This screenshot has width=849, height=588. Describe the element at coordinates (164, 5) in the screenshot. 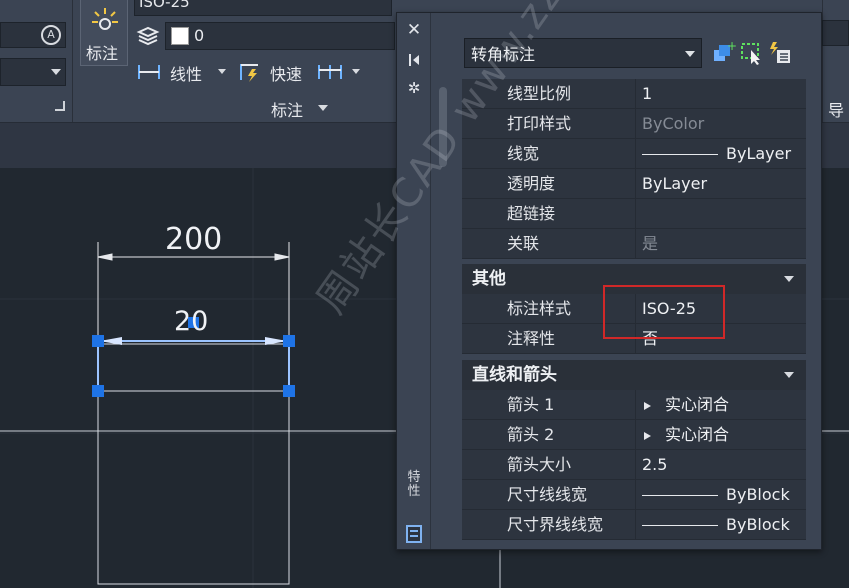

I see `dim-style-value: ISO-25` at that location.